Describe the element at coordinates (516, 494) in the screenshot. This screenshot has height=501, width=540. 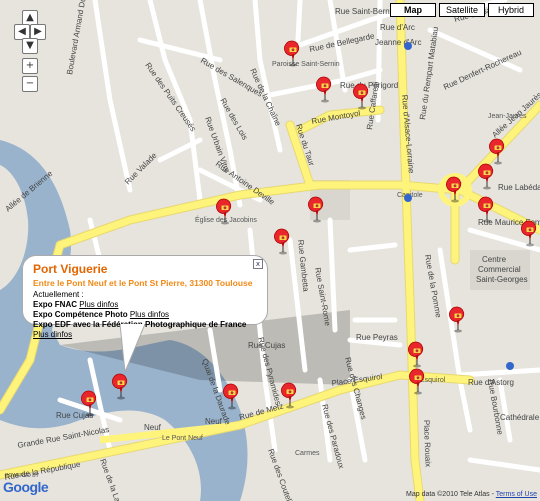
I see `terms-of-use-link: Terms of Use` at that location.